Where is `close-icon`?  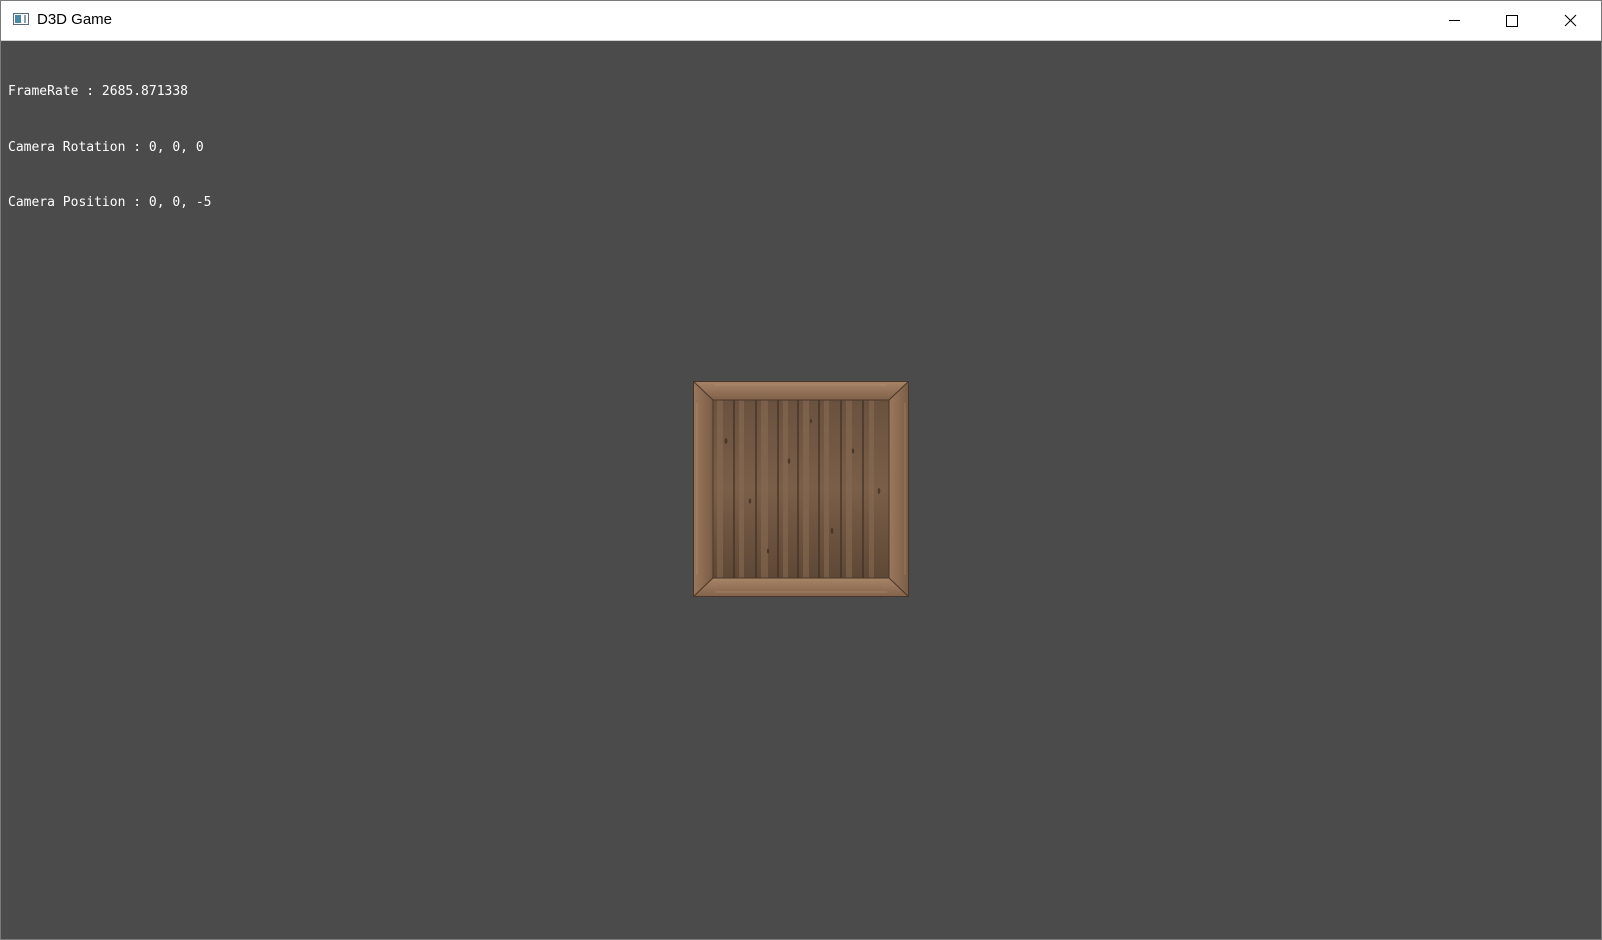
close-icon is located at coordinates (1570, 20).